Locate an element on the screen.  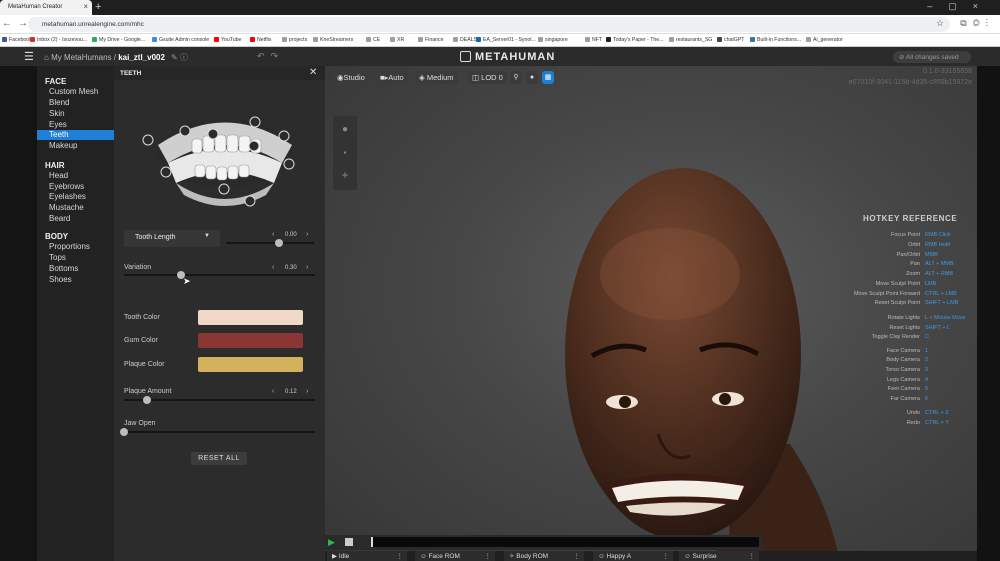
gum-color-label: Gum Color is located at coordinates (141, 340).